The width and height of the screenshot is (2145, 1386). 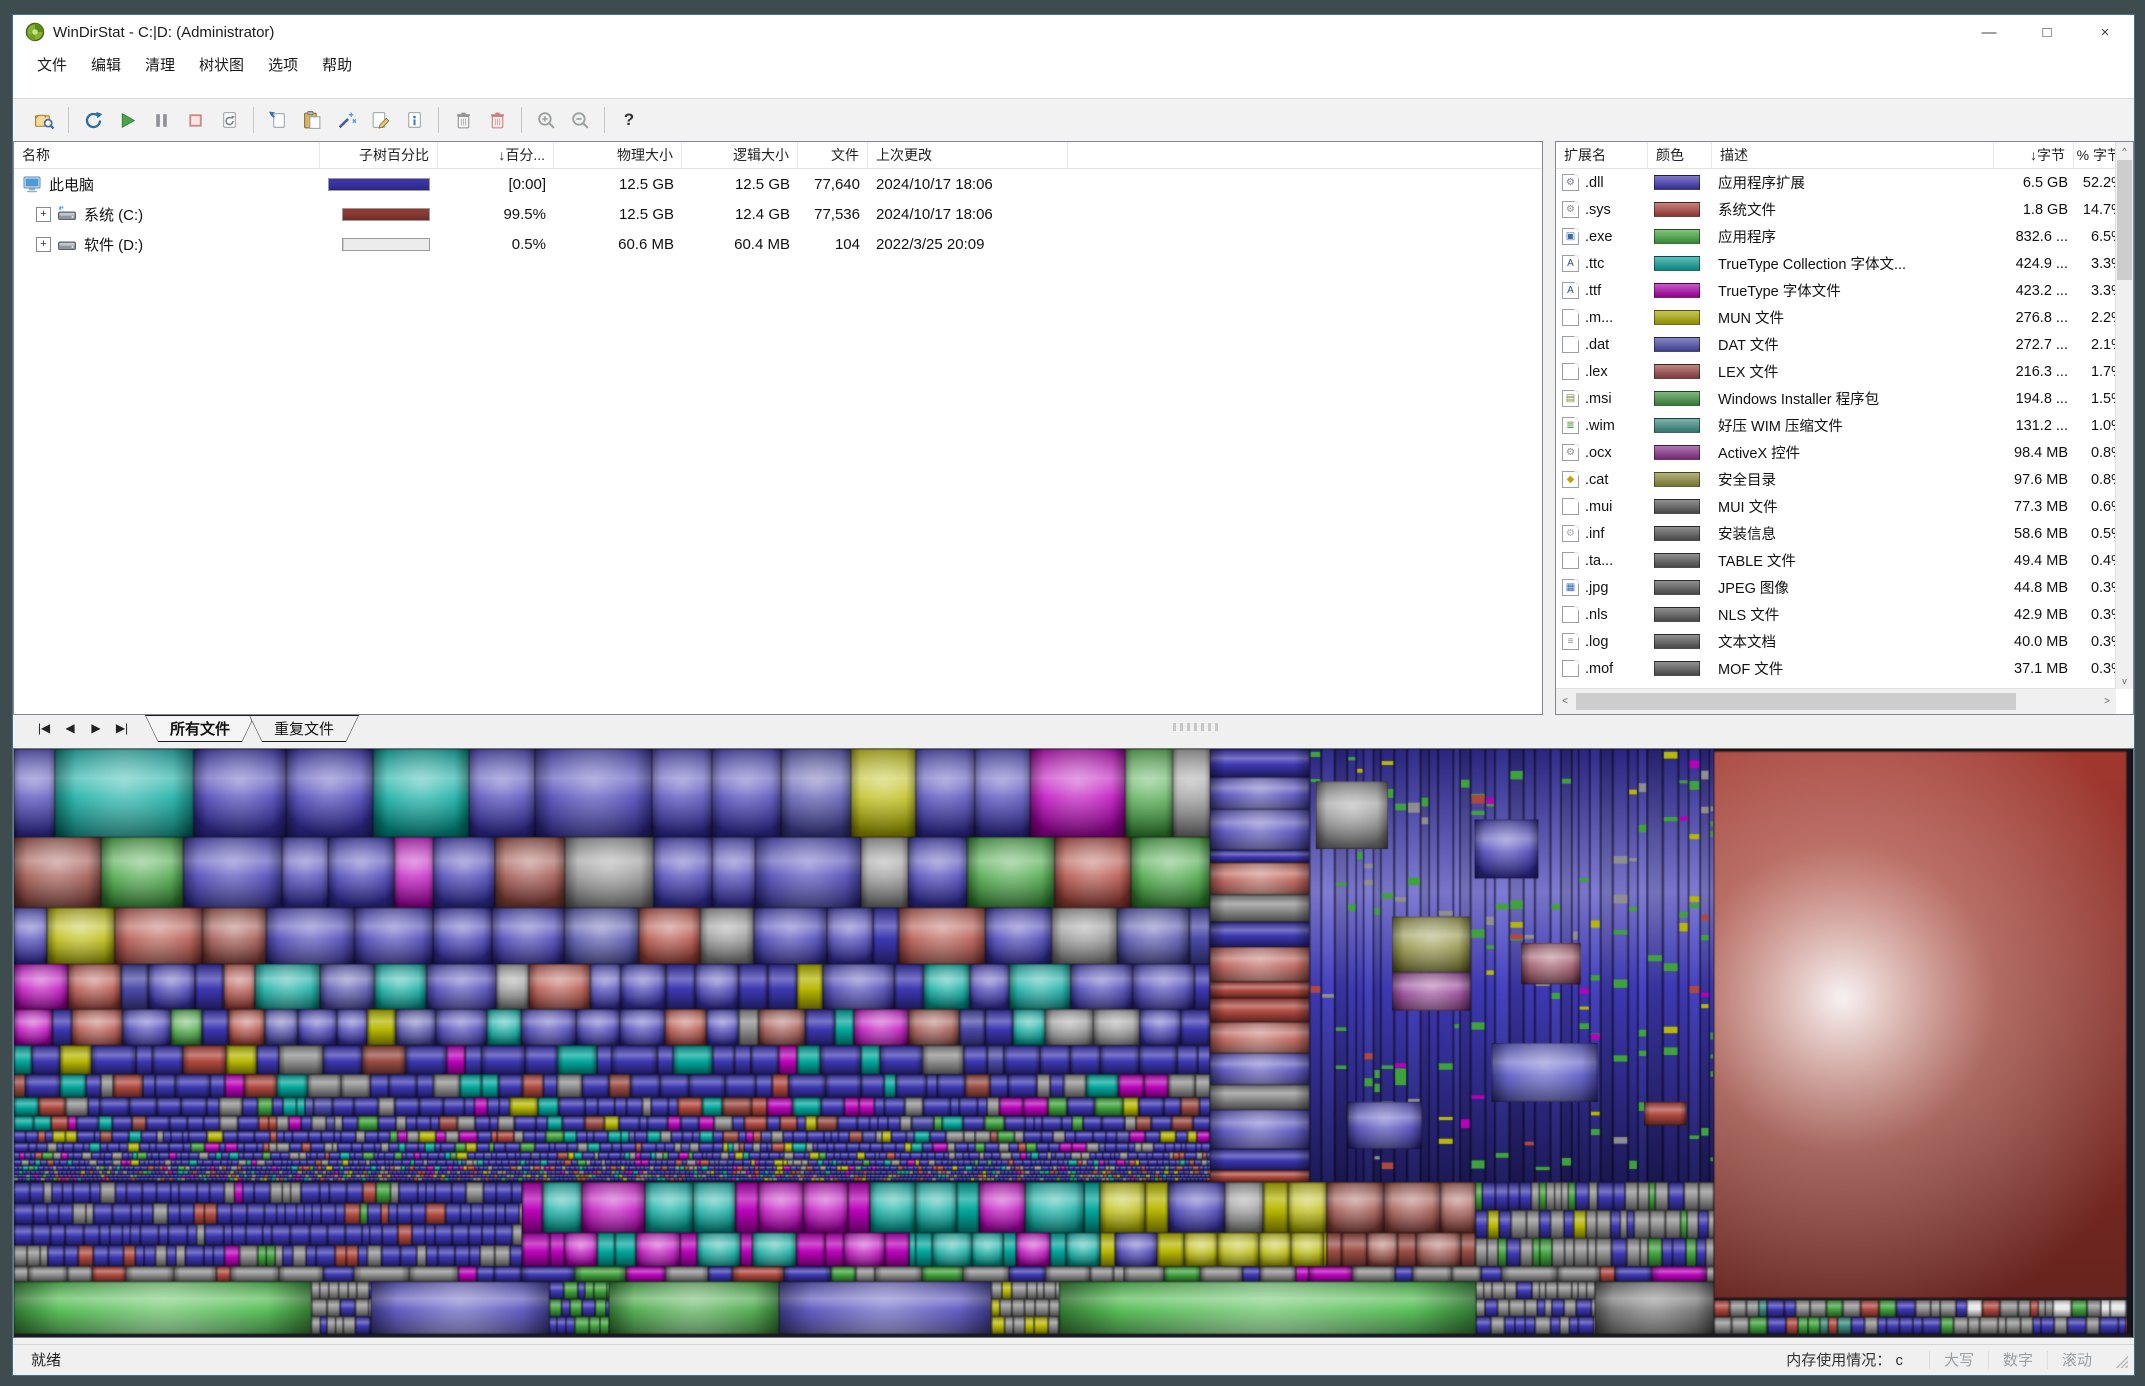 I want to click on menu-item-4: 选项, so click(x=283, y=64).